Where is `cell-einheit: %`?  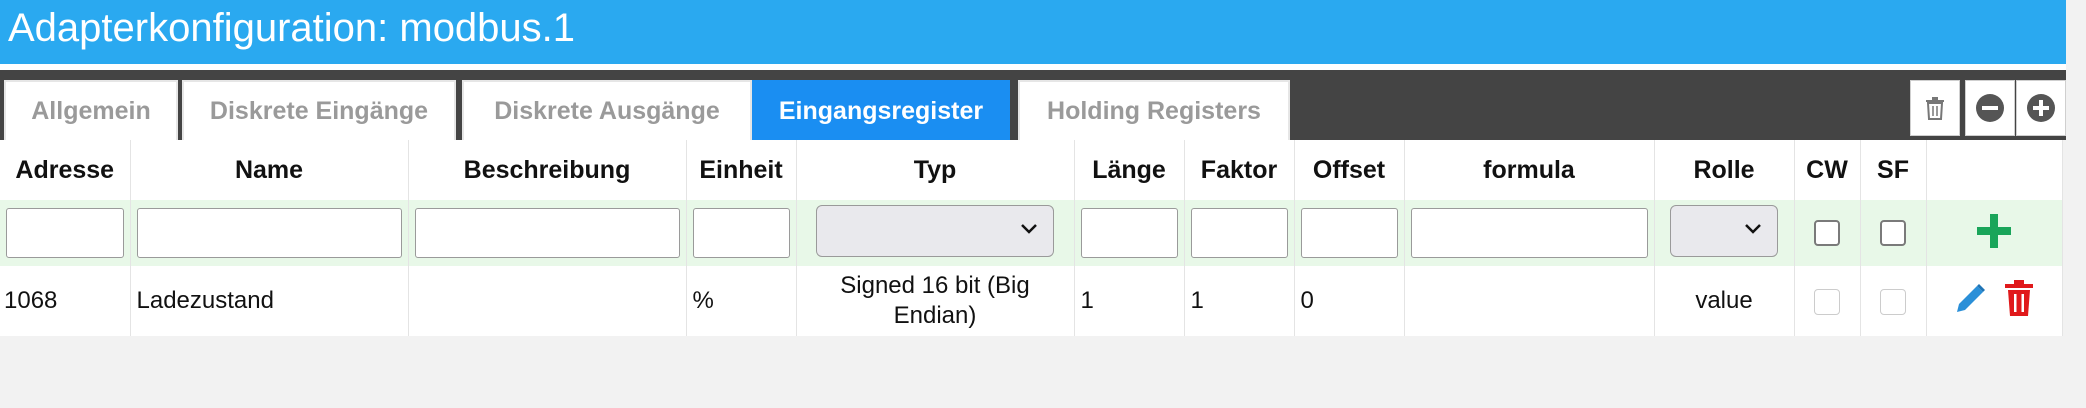
cell-einheit: % is located at coordinates (741, 301).